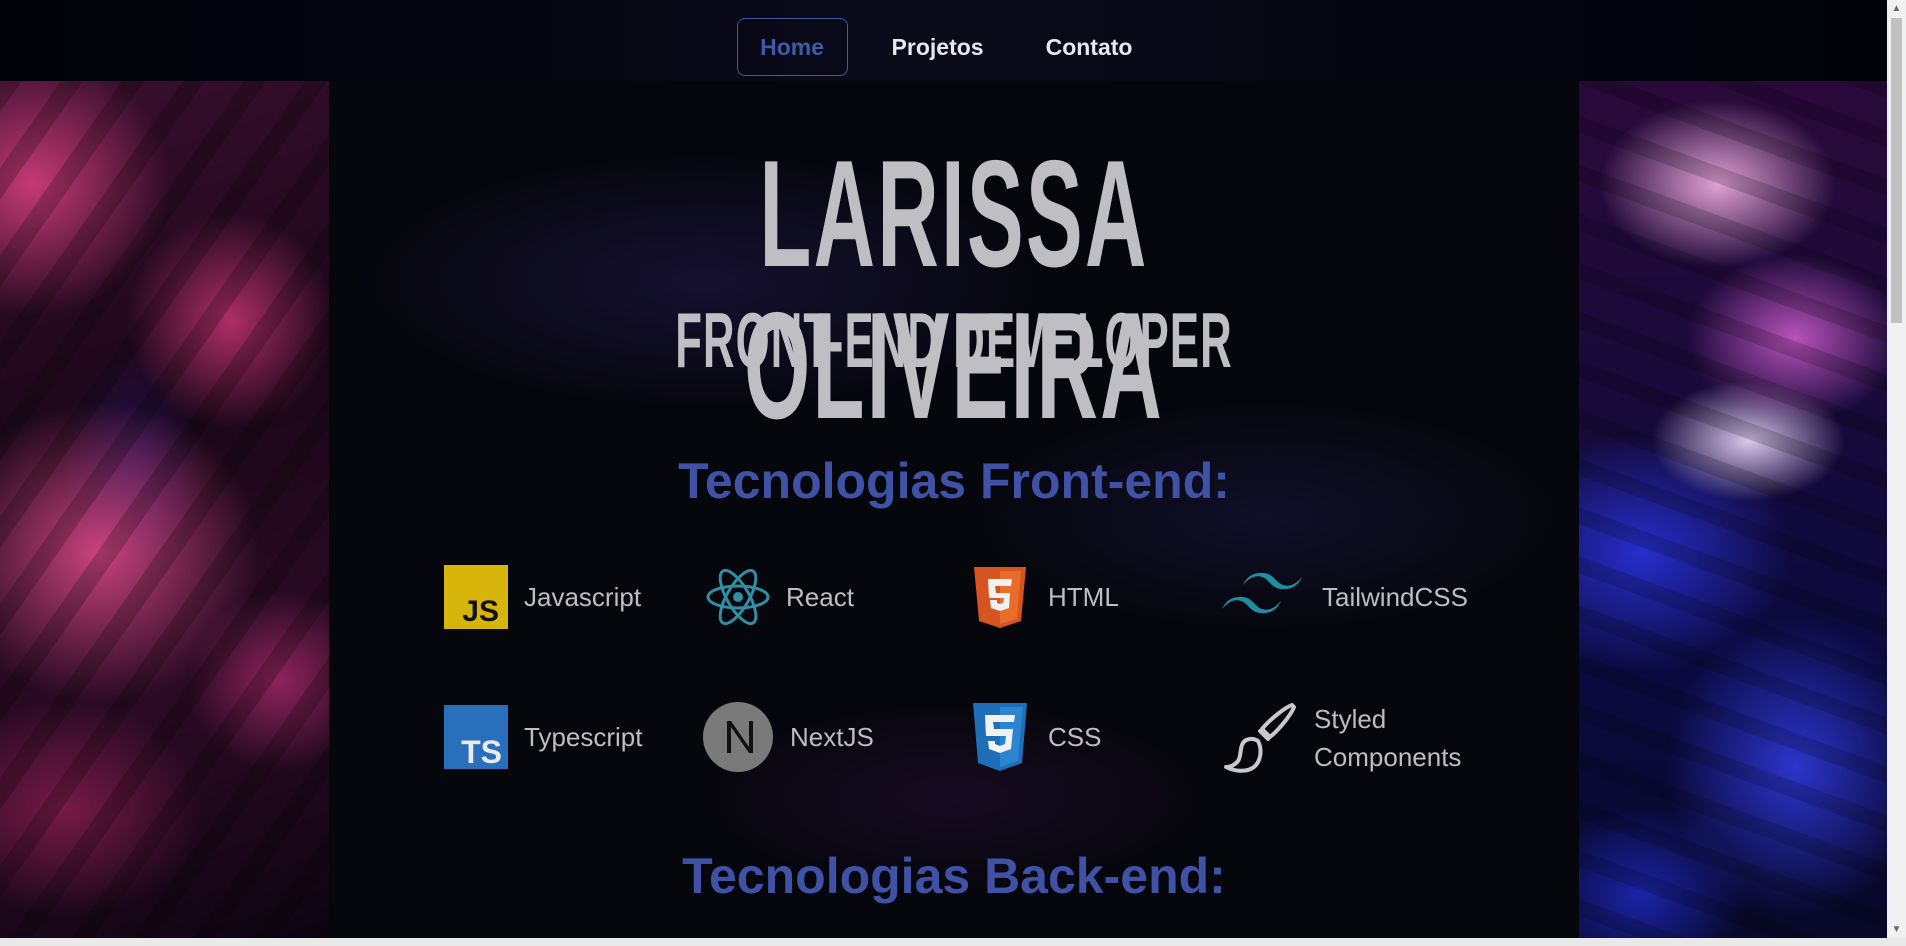 The image size is (1906, 946). I want to click on tech-item-typescript: TS Typescript, so click(543, 737).